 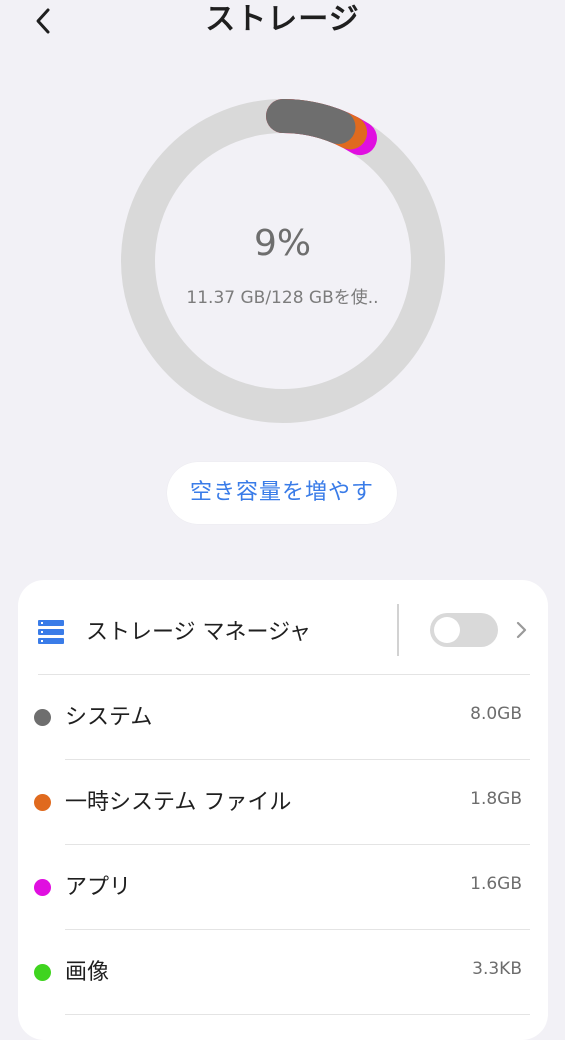 I want to click on item-label: 画像, so click(x=87, y=972).